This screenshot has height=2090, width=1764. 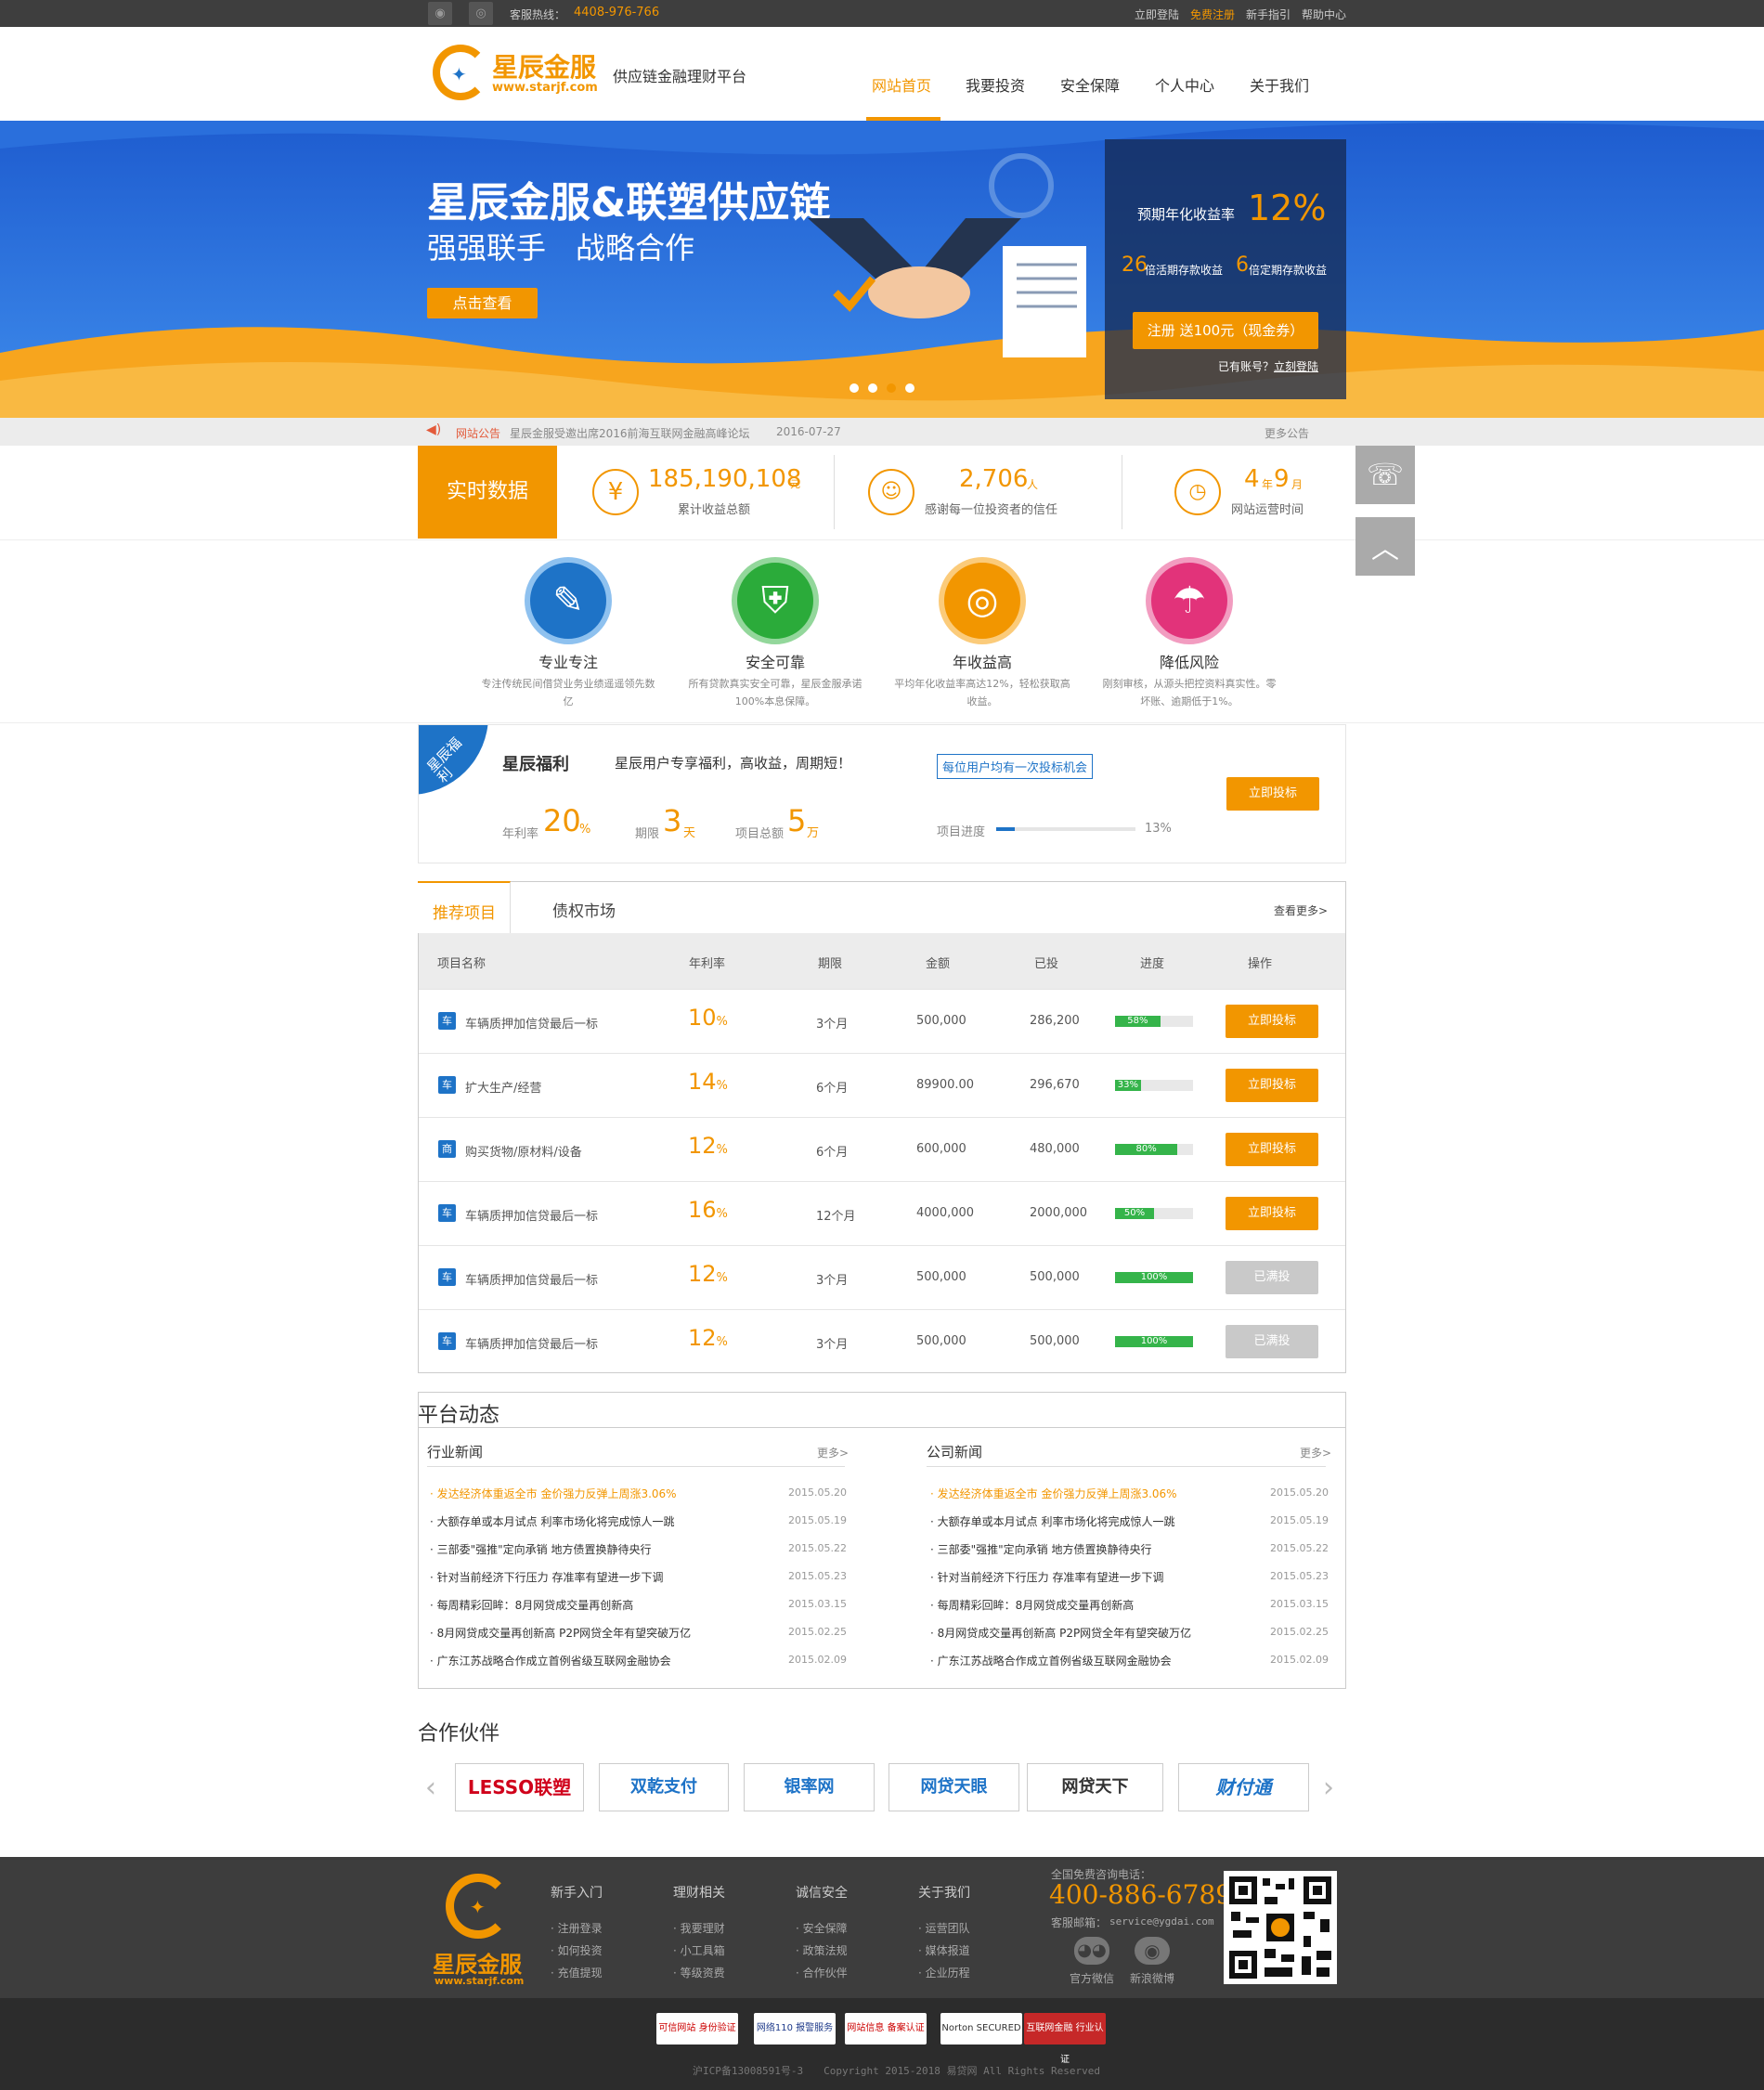 I want to click on panel-register-button: 注册 送100元（现金券）, so click(x=1225, y=331).